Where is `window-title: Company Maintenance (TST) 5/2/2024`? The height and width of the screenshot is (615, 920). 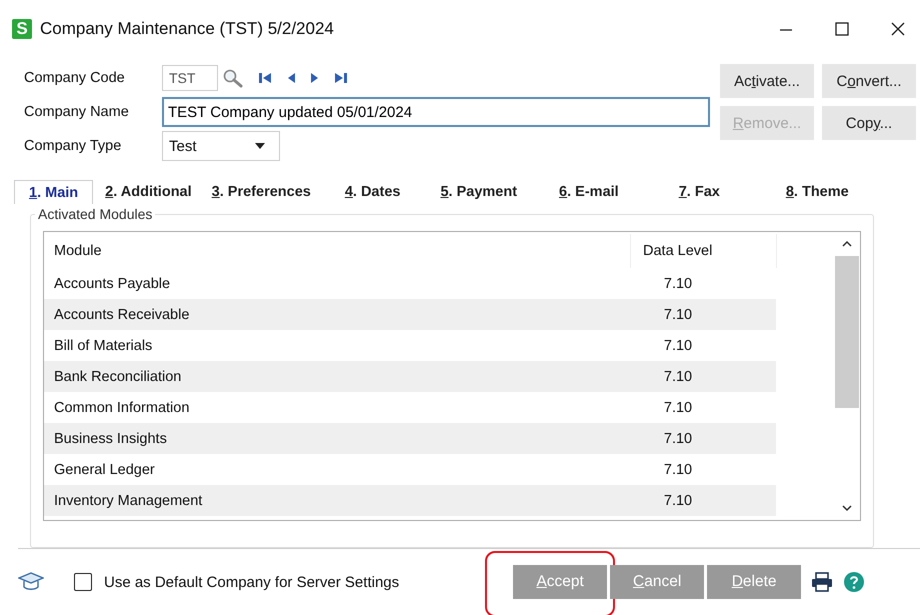
window-title: Company Maintenance (TST) 5/2/2024 is located at coordinates (187, 29).